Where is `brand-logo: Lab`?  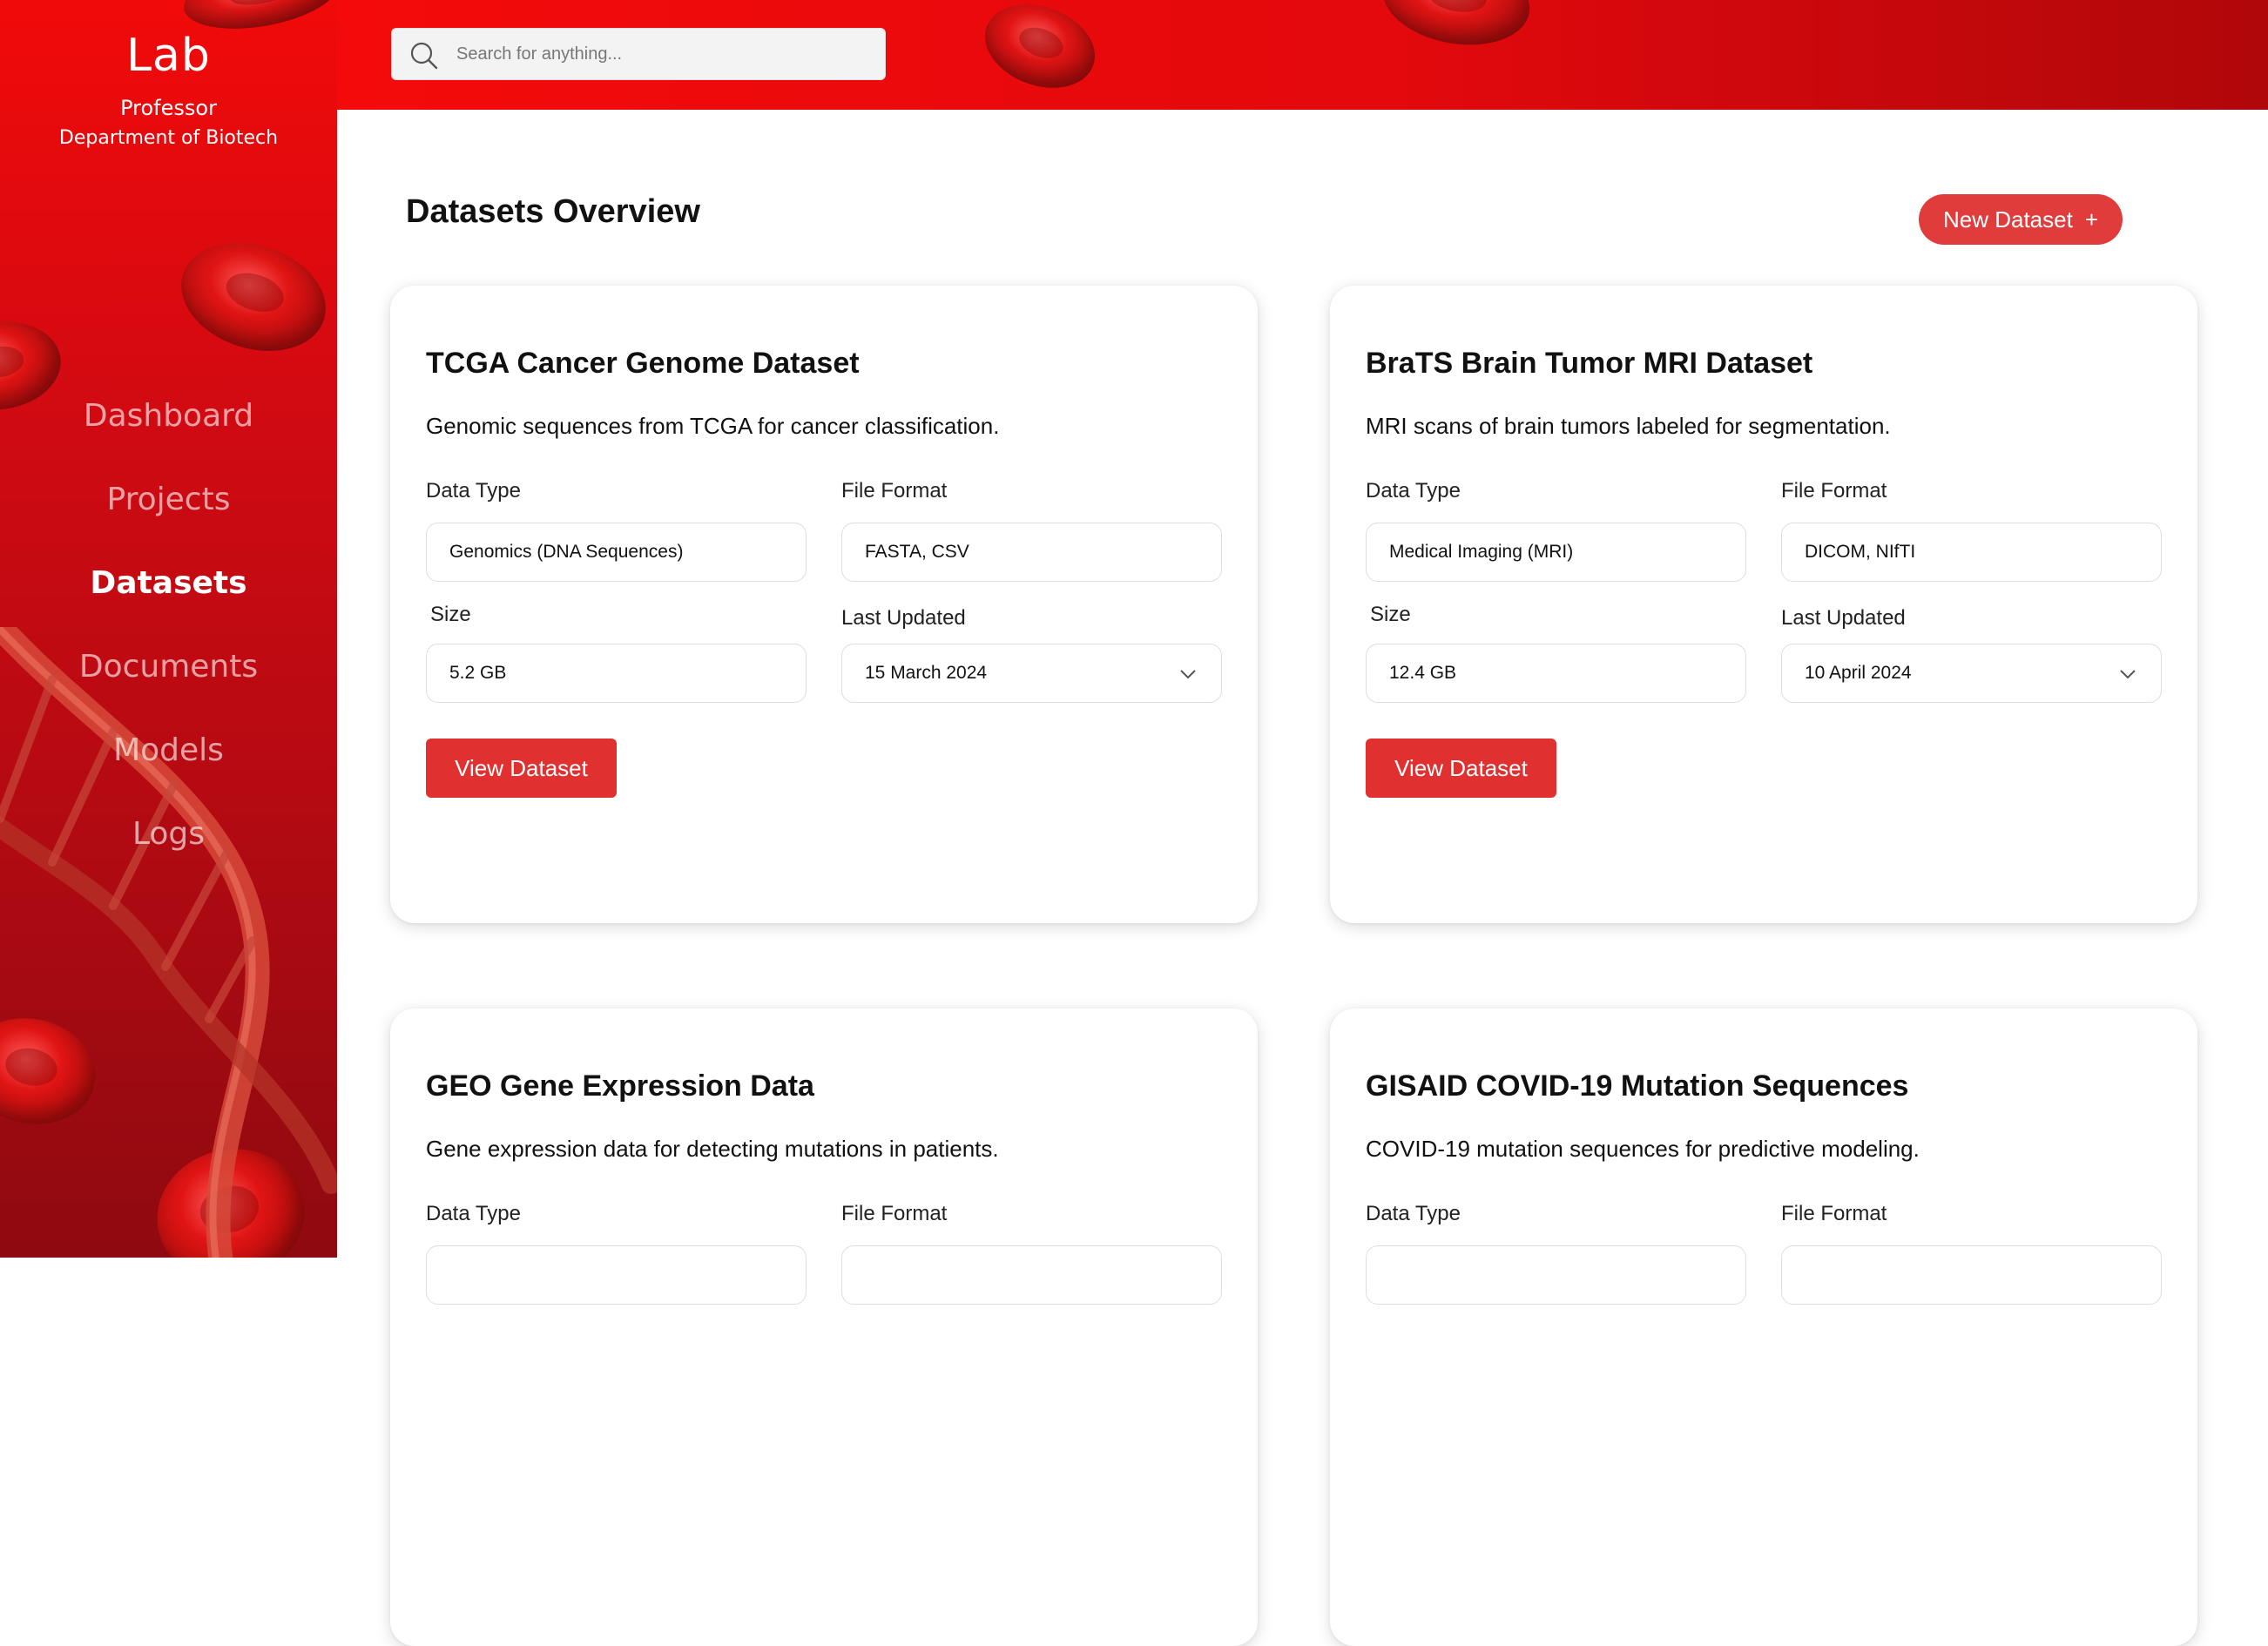 brand-logo: Lab is located at coordinates (168, 56).